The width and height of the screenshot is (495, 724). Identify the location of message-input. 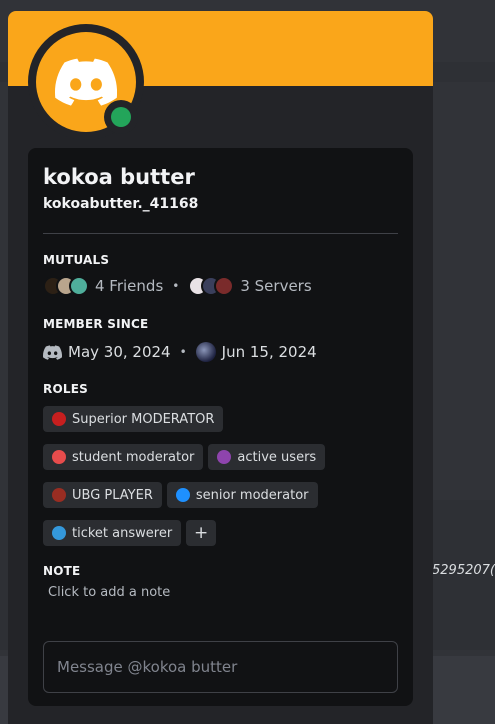
(220, 667).